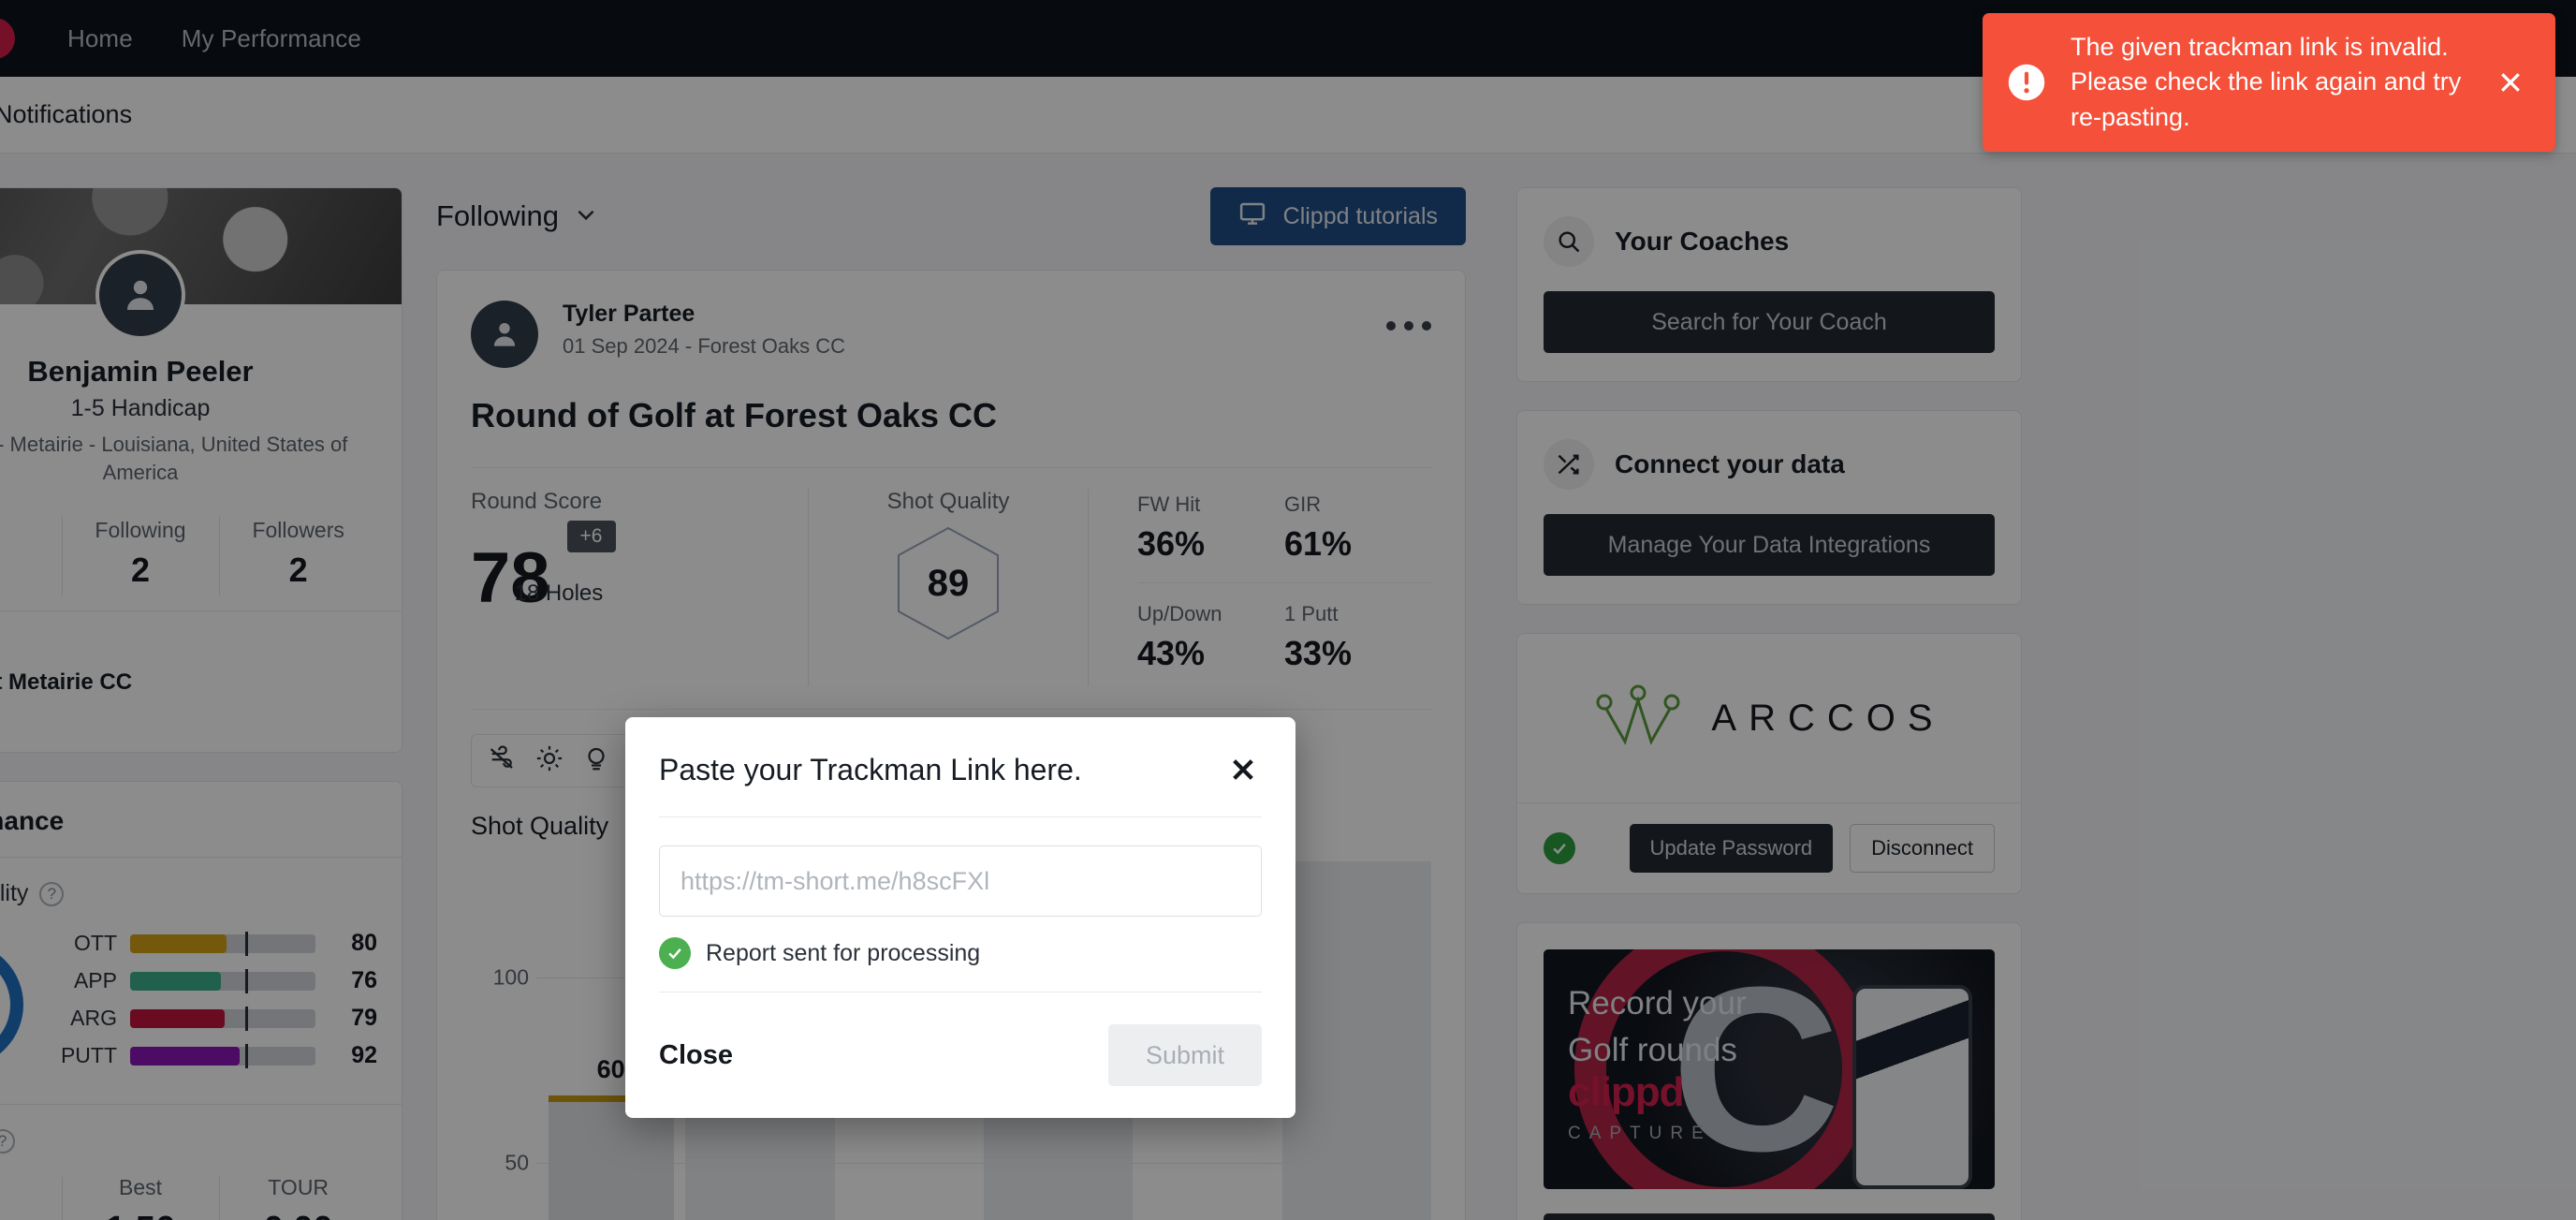 Image resolution: width=2576 pixels, height=1220 pixels. What do you see at coordinates (843, 952) in the screenshot?
I see `modal-status-text: Report sent for processing` at bounding box center [843, 952].